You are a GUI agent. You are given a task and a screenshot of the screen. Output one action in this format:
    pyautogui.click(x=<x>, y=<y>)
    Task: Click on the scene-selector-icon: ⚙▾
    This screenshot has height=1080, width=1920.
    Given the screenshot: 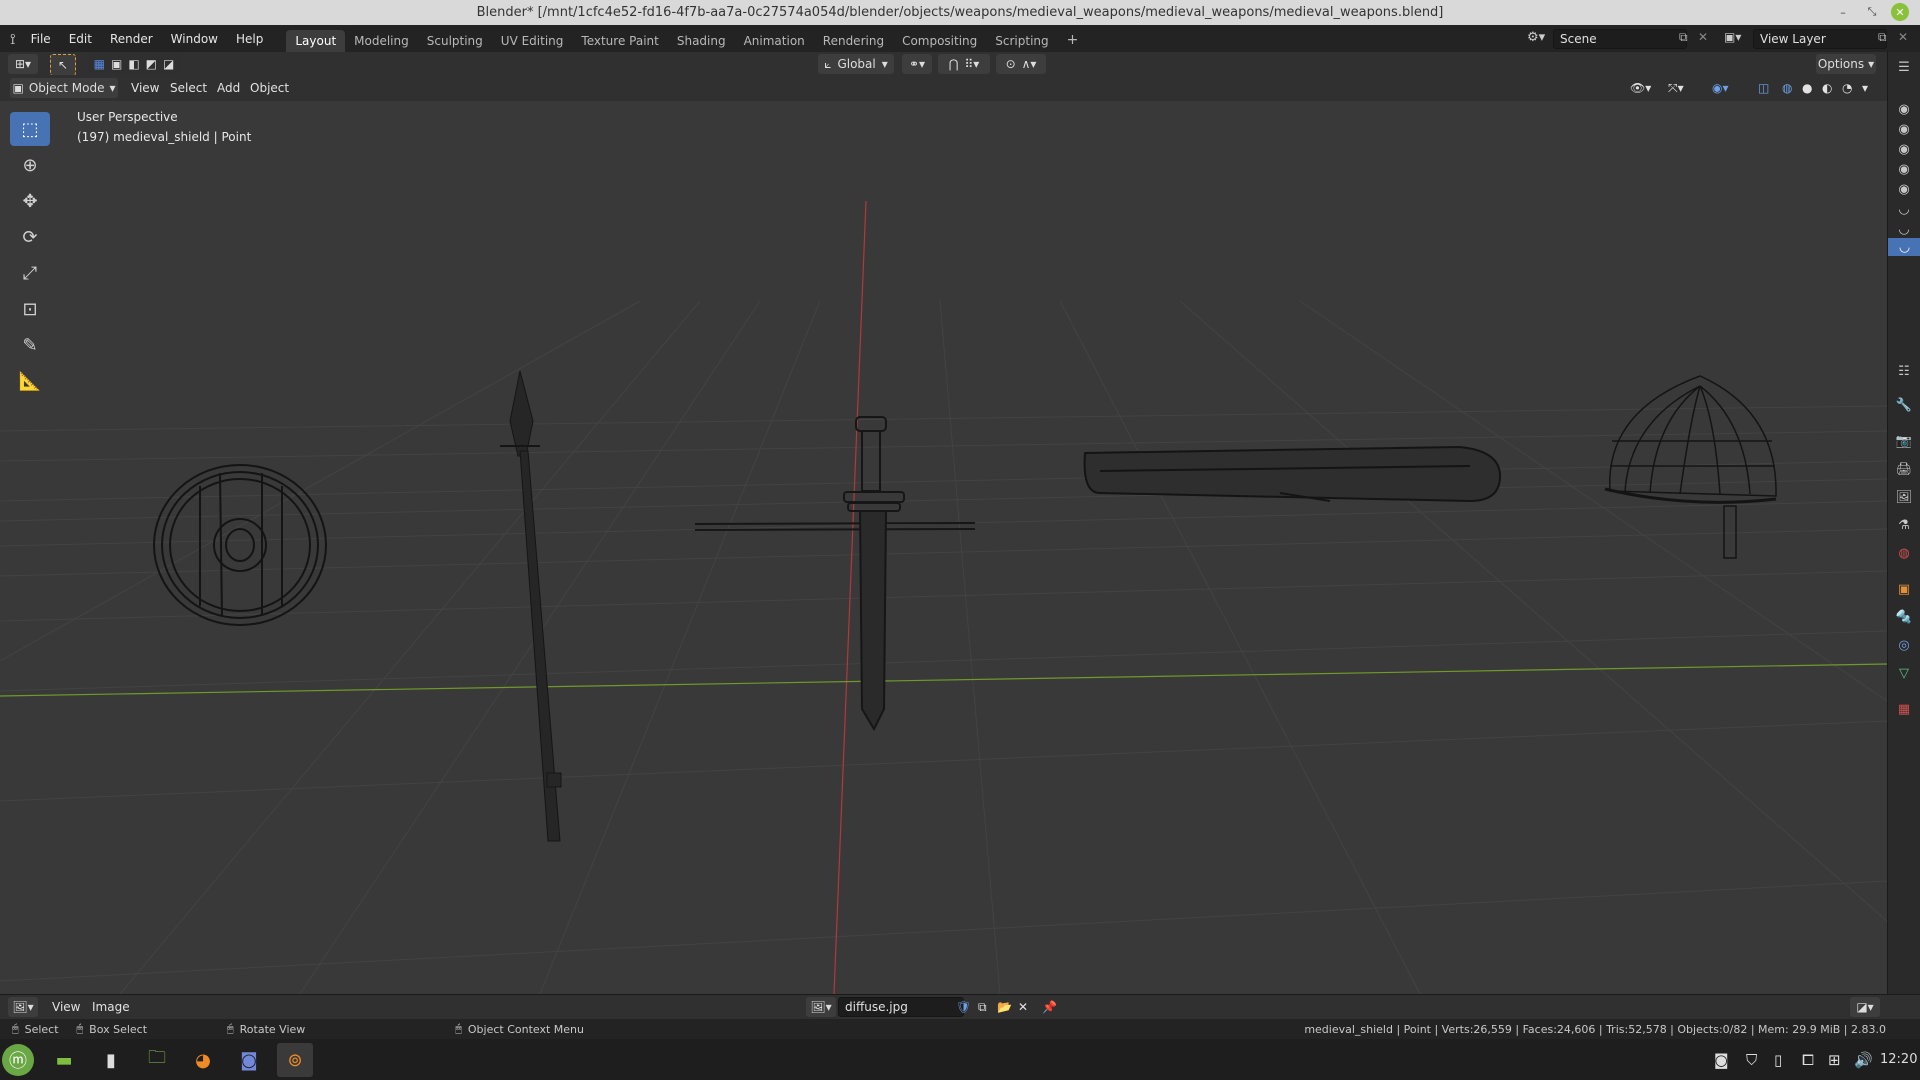 What is the action you would take?
    pyautogui.click(x=1536, y=37)
    